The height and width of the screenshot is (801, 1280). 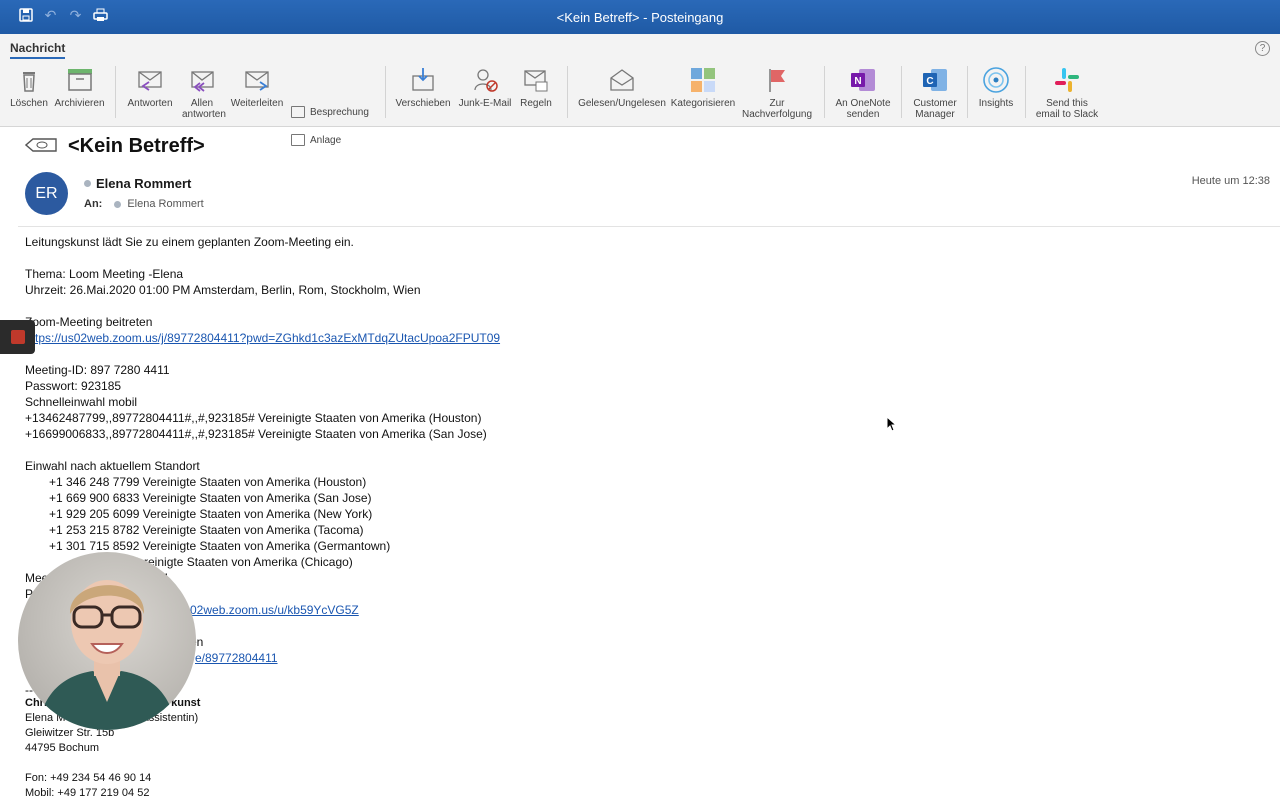 What do you see at coordinates (622, 103) in the screenshot?
I see `read-unread-label: Gelesen/Ungelesen` at bounding box center [622, 103].